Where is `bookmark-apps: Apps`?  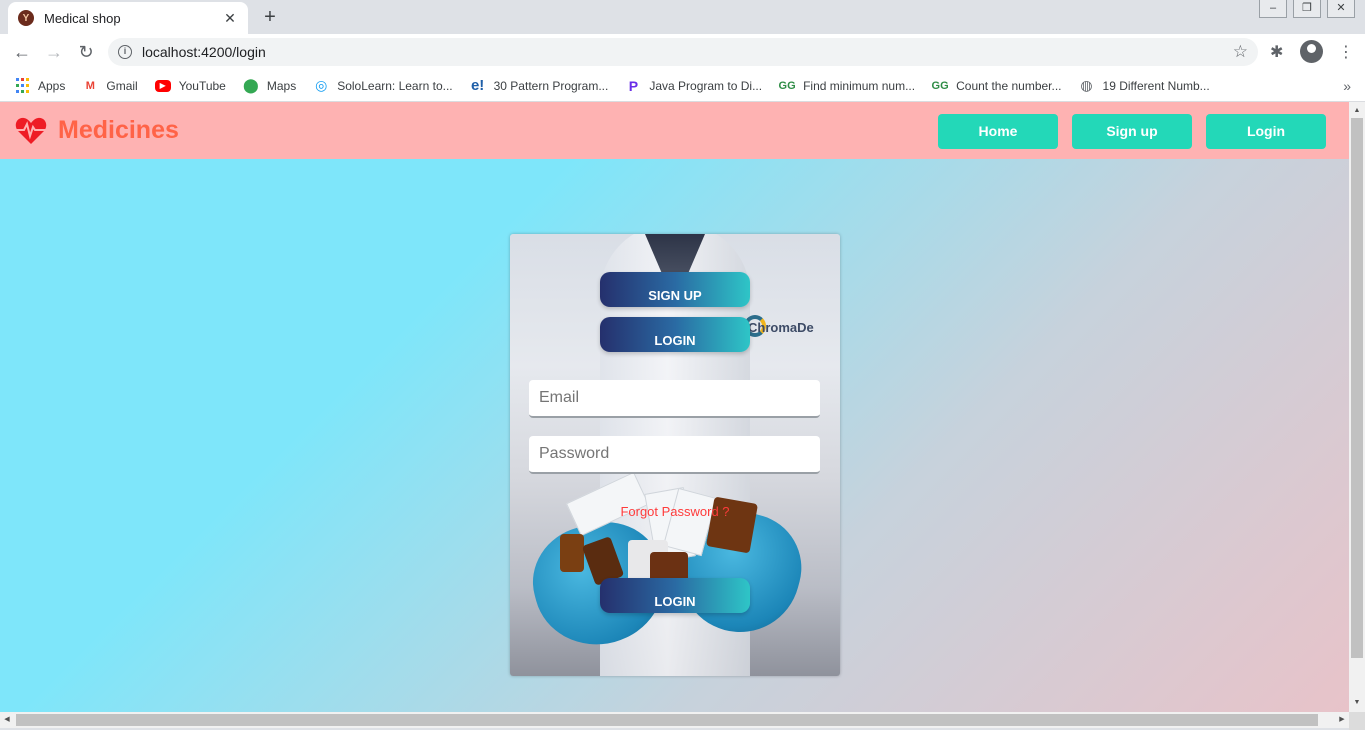 bookmark-apps: Apps is located at coordinates (39, 86).